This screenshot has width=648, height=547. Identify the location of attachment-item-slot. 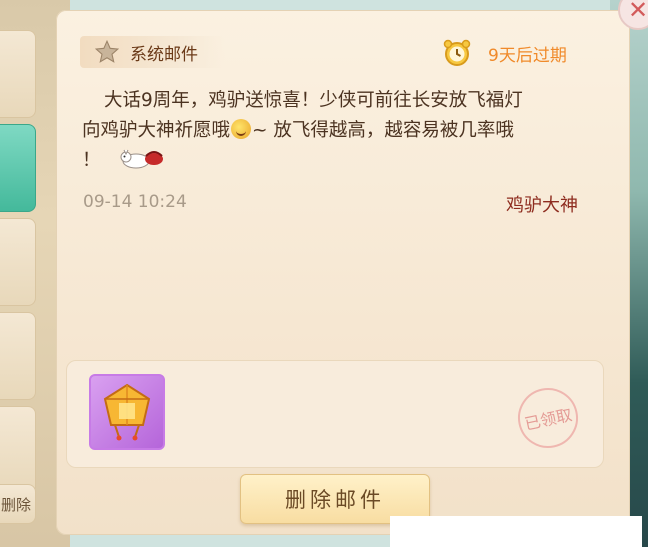
(127, 412).